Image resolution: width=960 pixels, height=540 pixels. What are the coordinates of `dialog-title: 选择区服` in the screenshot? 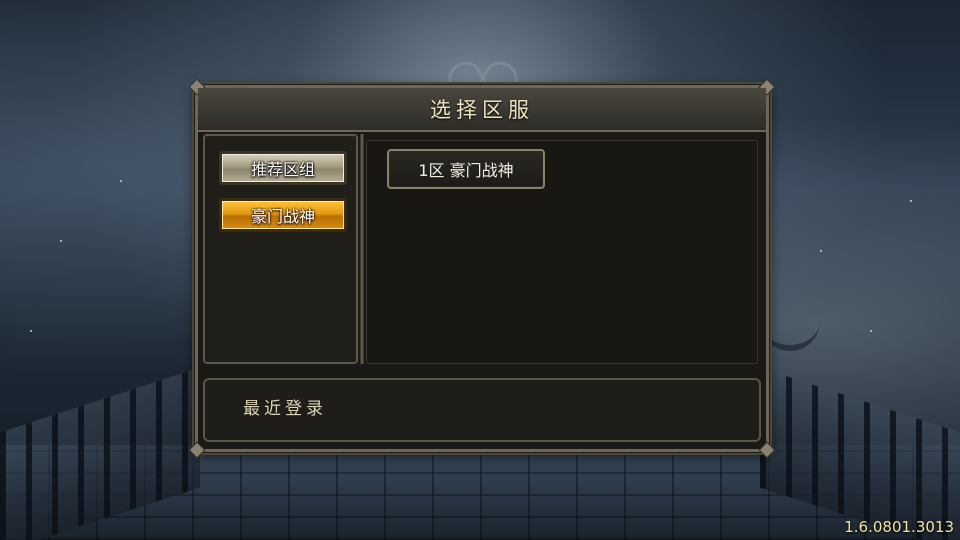 It's located at (482, 110).